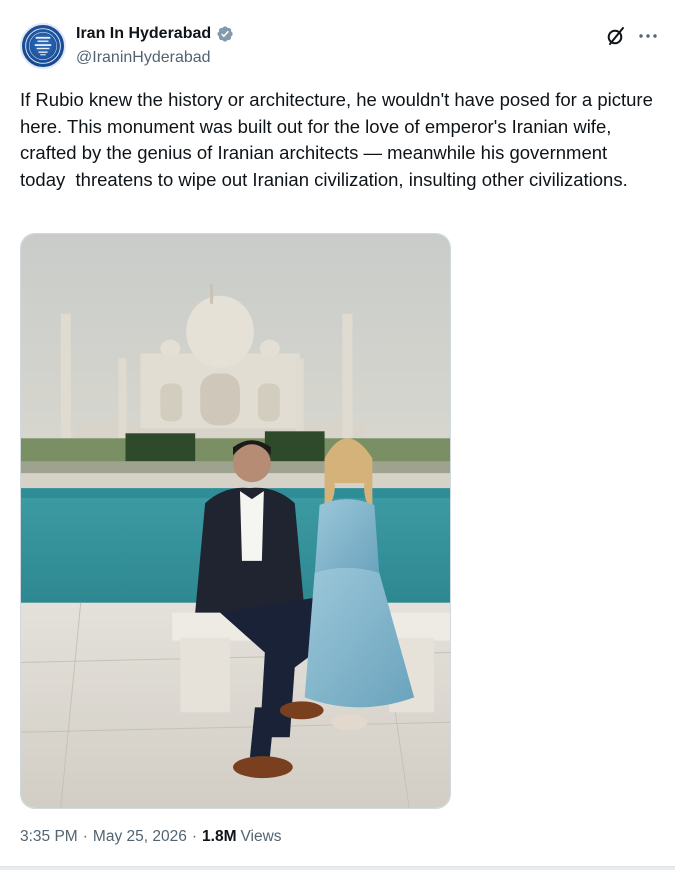  I want to click on divider, so click(337, 868).